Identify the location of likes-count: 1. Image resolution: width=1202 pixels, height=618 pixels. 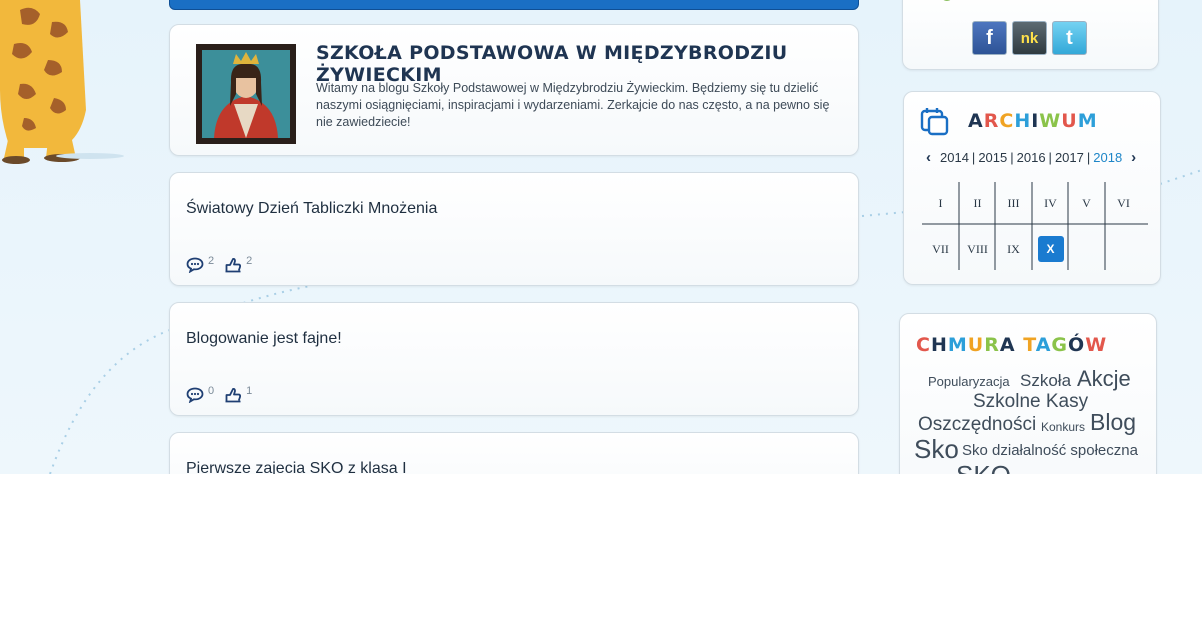
(249, 391).